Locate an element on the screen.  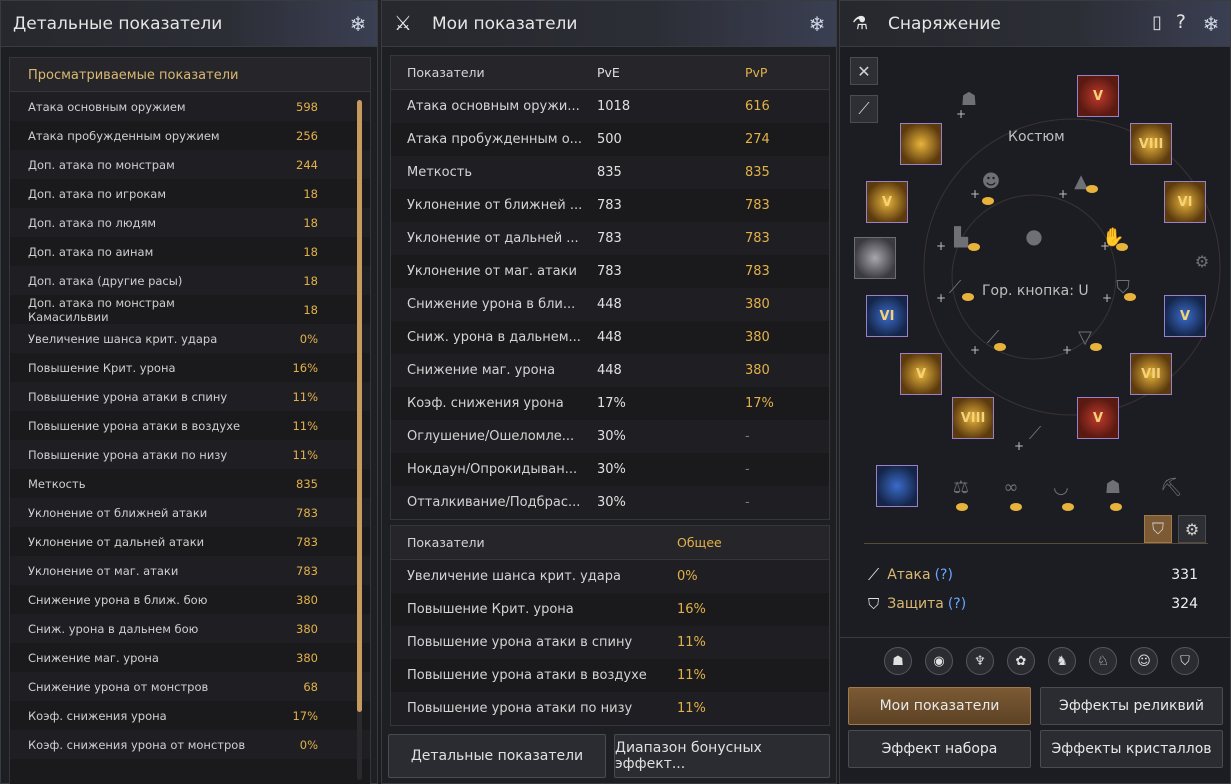
paw-icon: ✿ is located at coordinates (1021, 661).